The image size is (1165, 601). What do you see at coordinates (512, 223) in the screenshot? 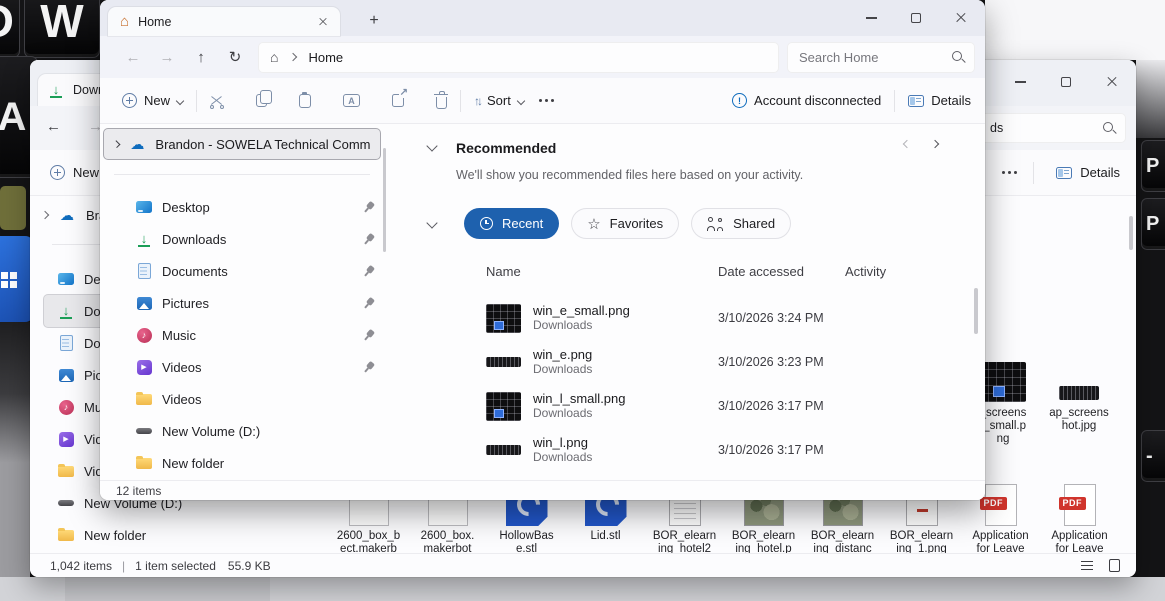
I see `filter-recent: Recent` at bounding box center [512, 223].